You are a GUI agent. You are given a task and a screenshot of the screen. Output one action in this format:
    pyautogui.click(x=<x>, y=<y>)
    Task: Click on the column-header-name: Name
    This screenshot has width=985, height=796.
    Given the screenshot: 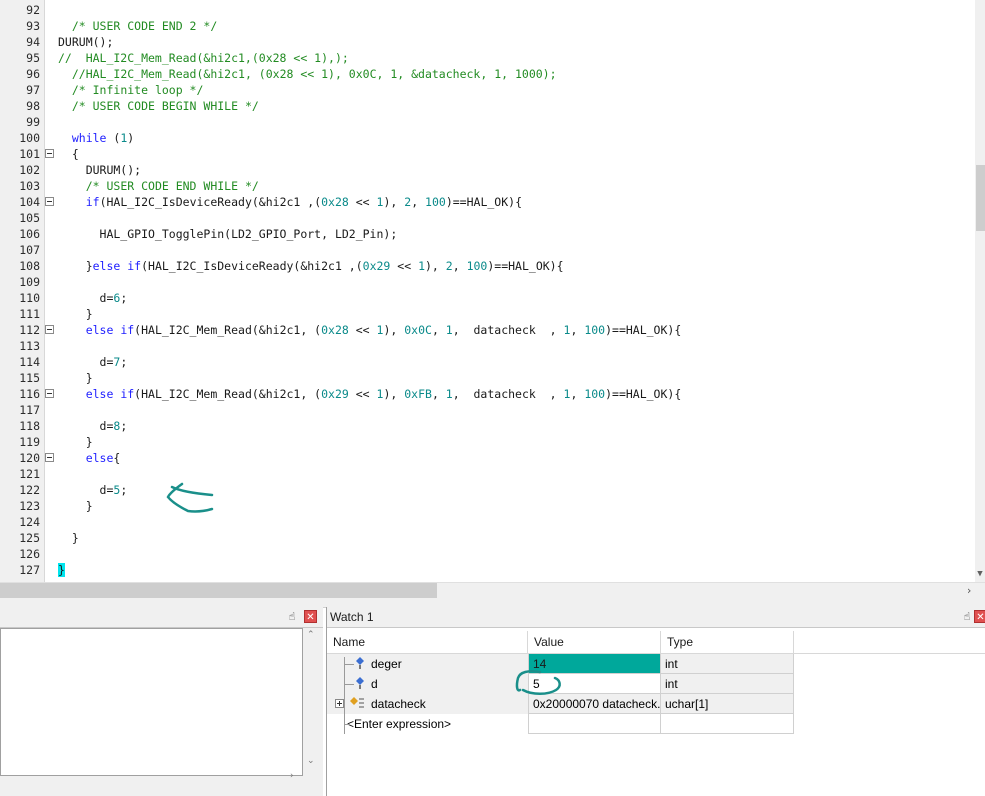 What is the action you would take?
    pyautogui.click(x=427, y=642)
    